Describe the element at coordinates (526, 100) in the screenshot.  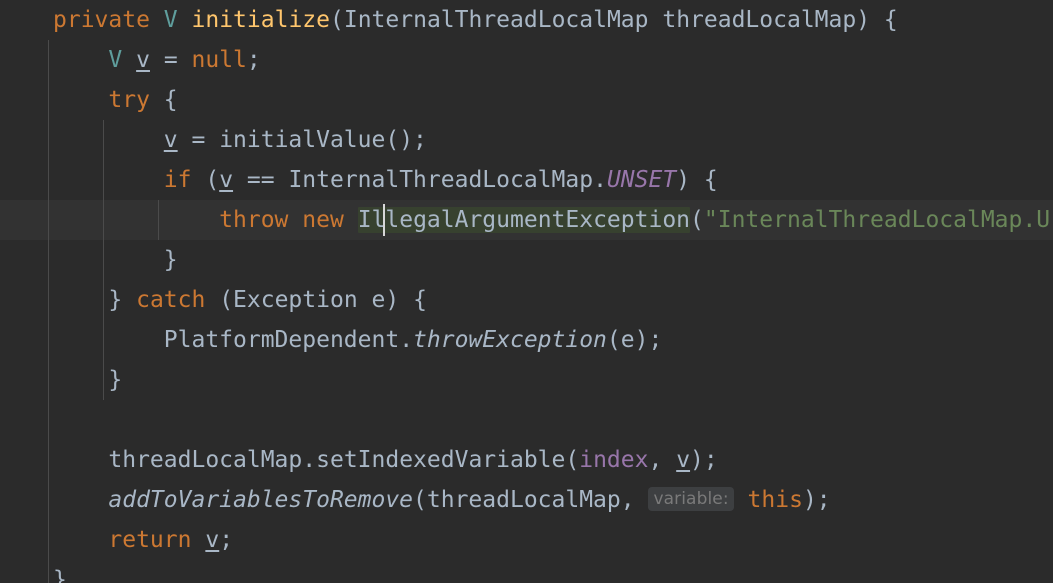
I see `code-line: try {` at that location.